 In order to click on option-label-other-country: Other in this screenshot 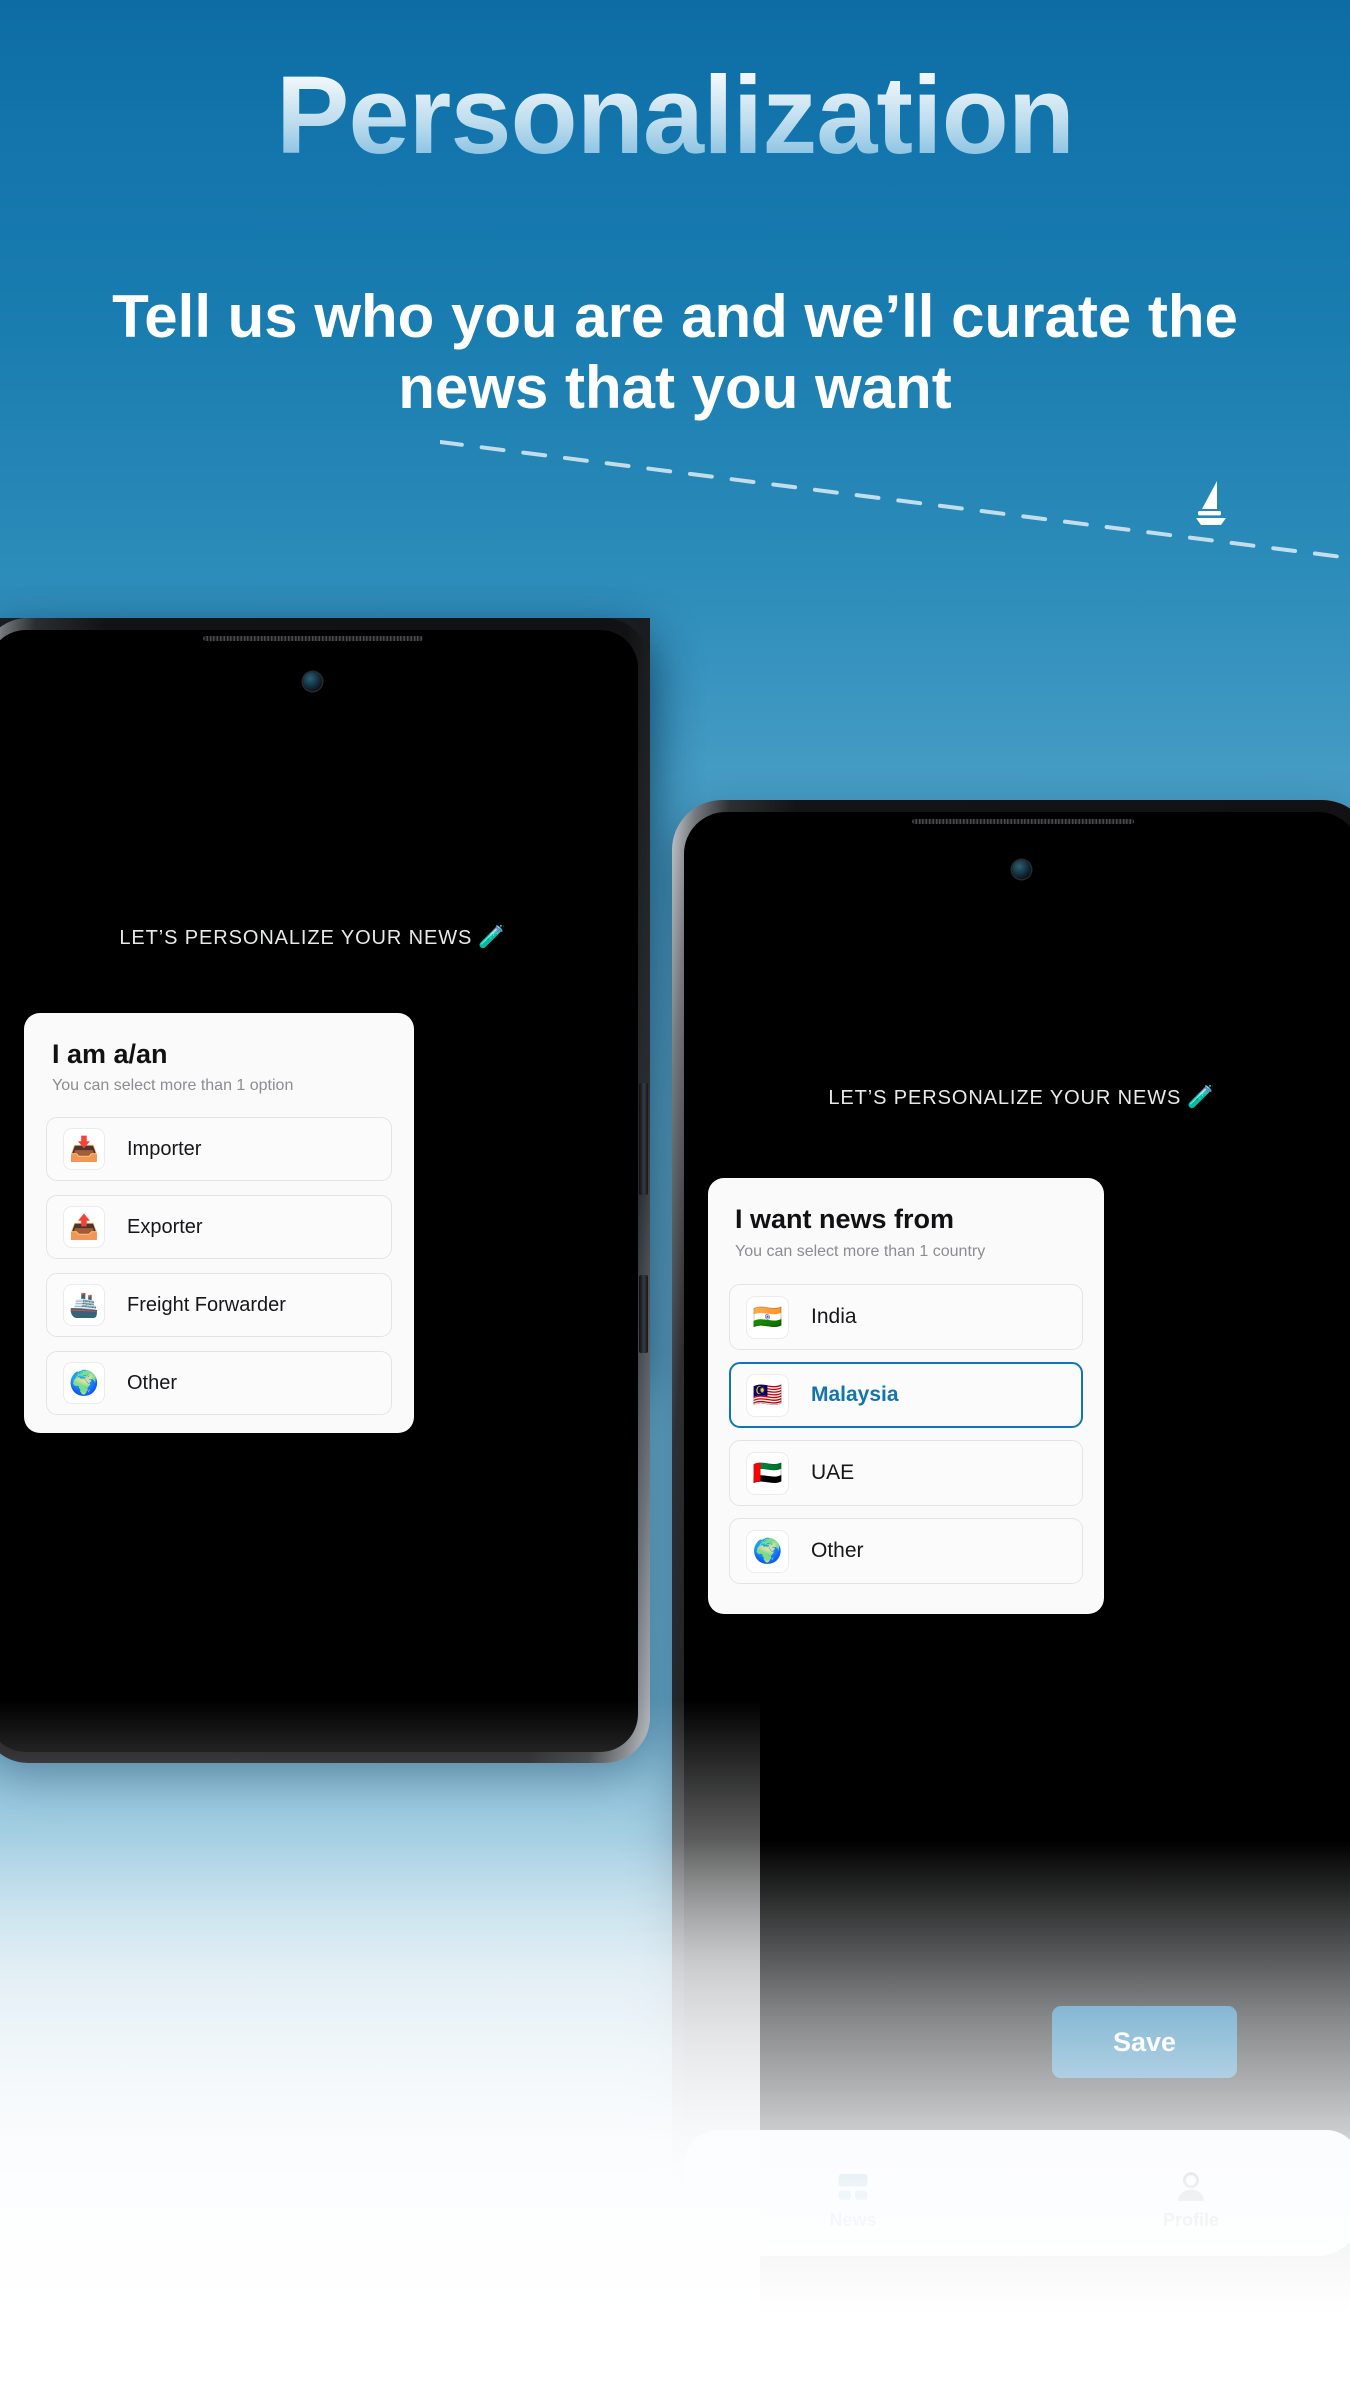, I will do `click(837, 1550)`.